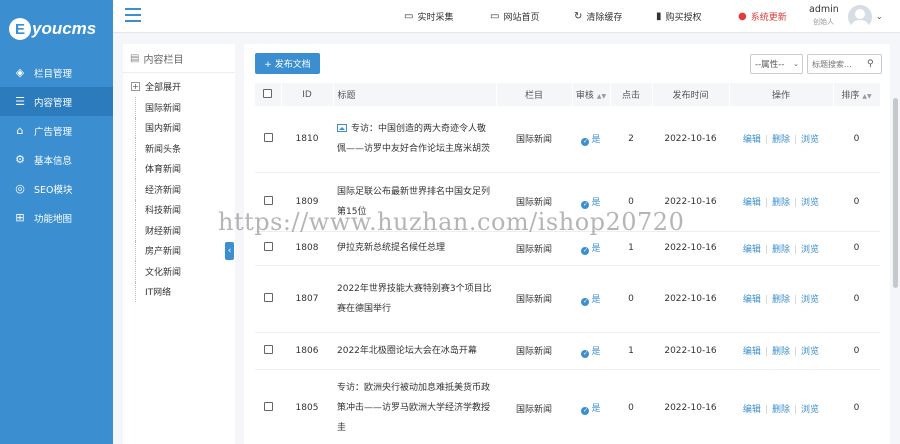  I want to click on user-info: admin 创始人, so click(824, 15).